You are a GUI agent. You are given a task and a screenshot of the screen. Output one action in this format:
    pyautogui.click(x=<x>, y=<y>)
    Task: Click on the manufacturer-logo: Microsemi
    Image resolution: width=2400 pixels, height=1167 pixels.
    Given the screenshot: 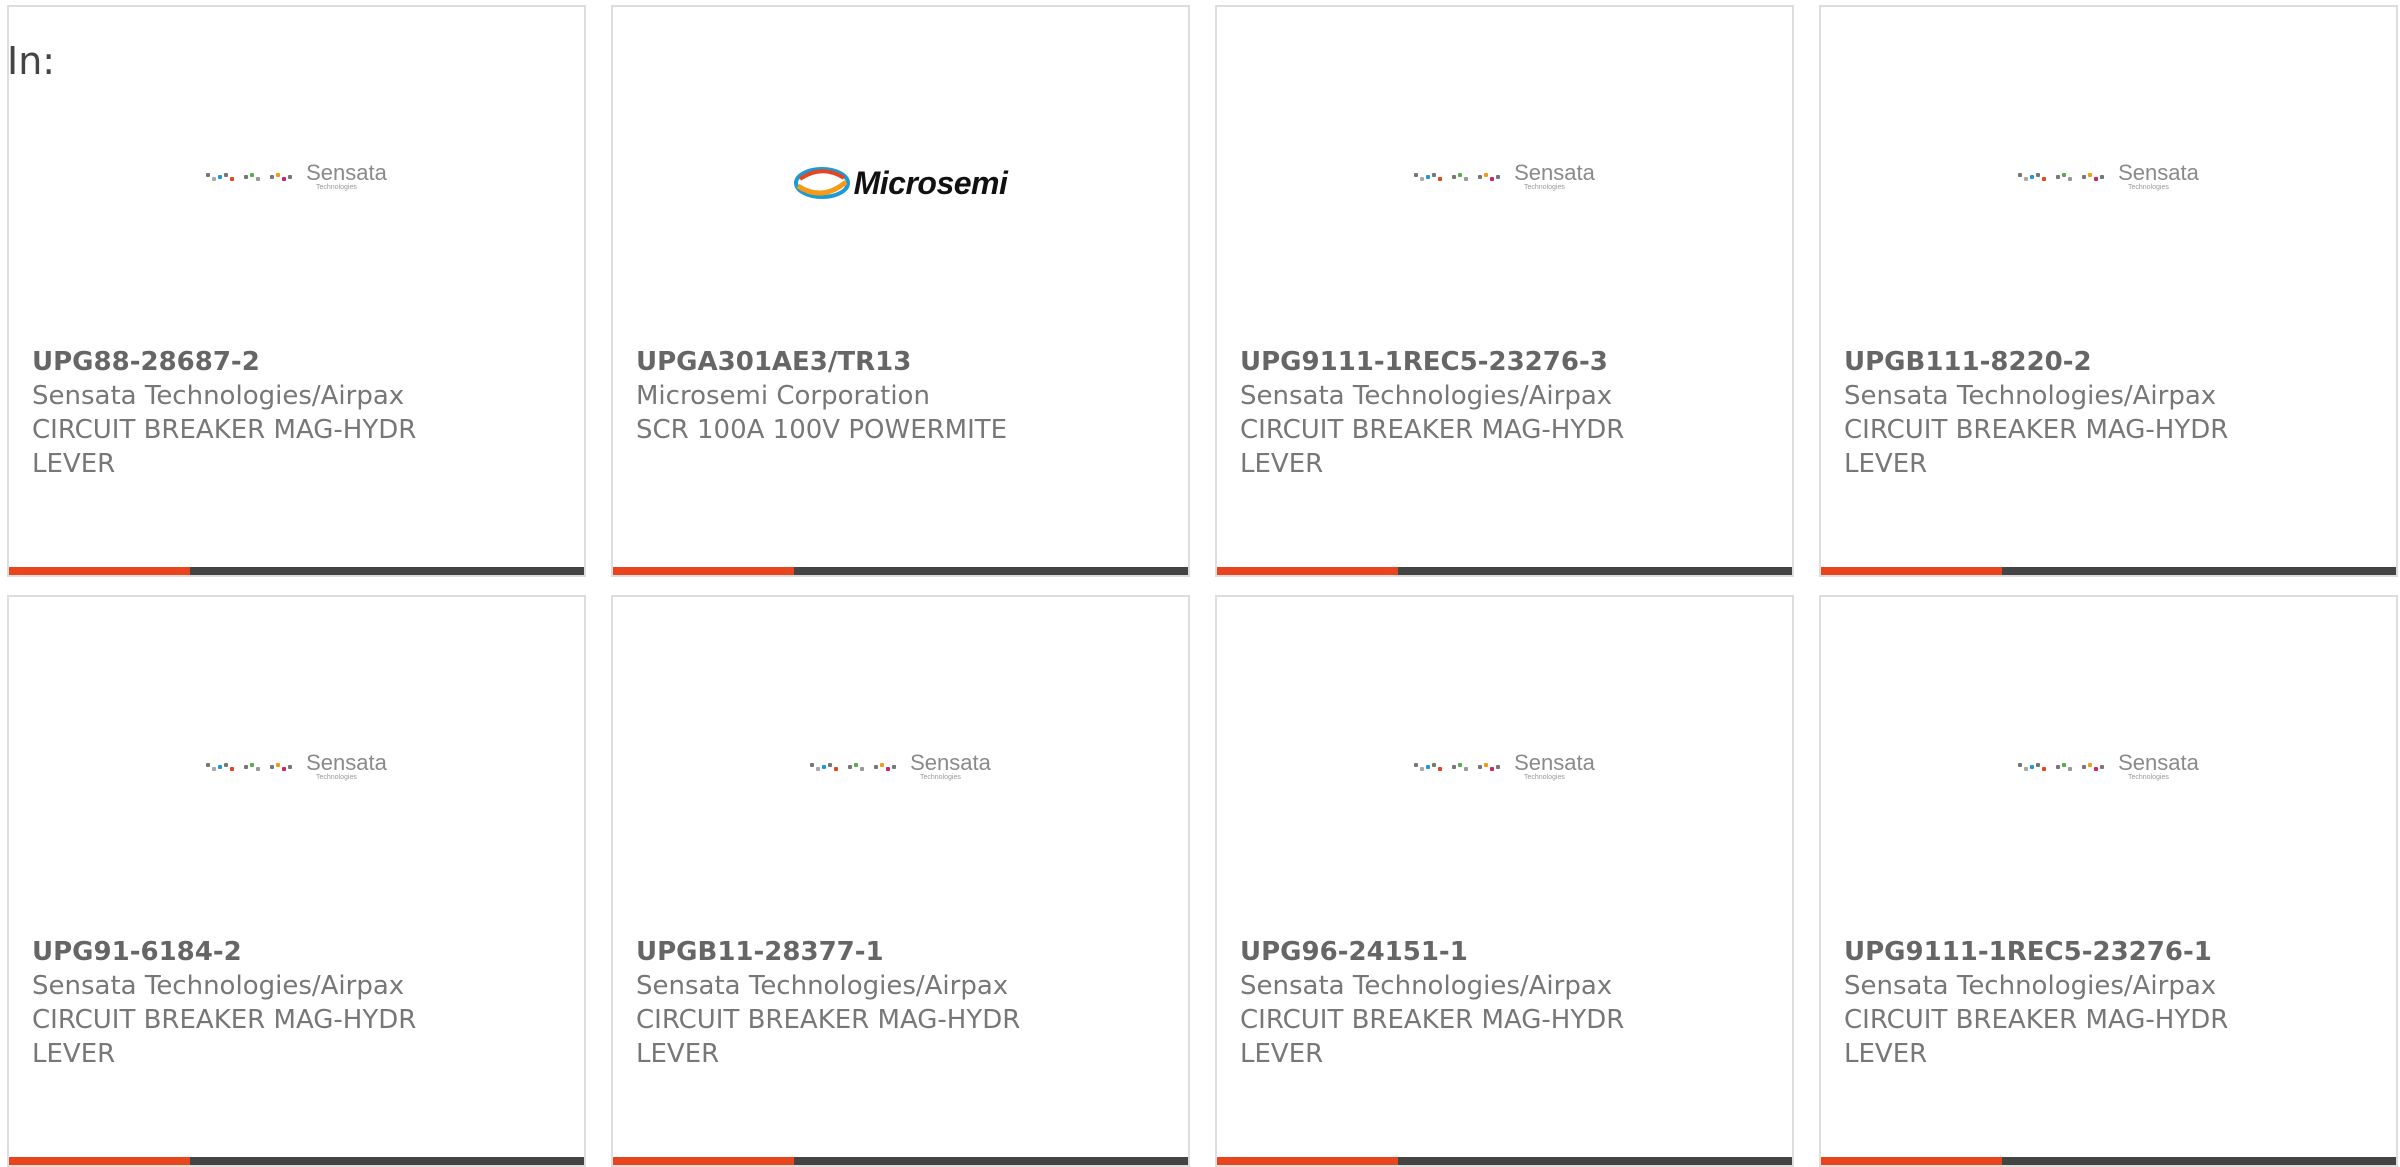 What is the action you would take?
    pyautogui.click(x=900, y=177)
    